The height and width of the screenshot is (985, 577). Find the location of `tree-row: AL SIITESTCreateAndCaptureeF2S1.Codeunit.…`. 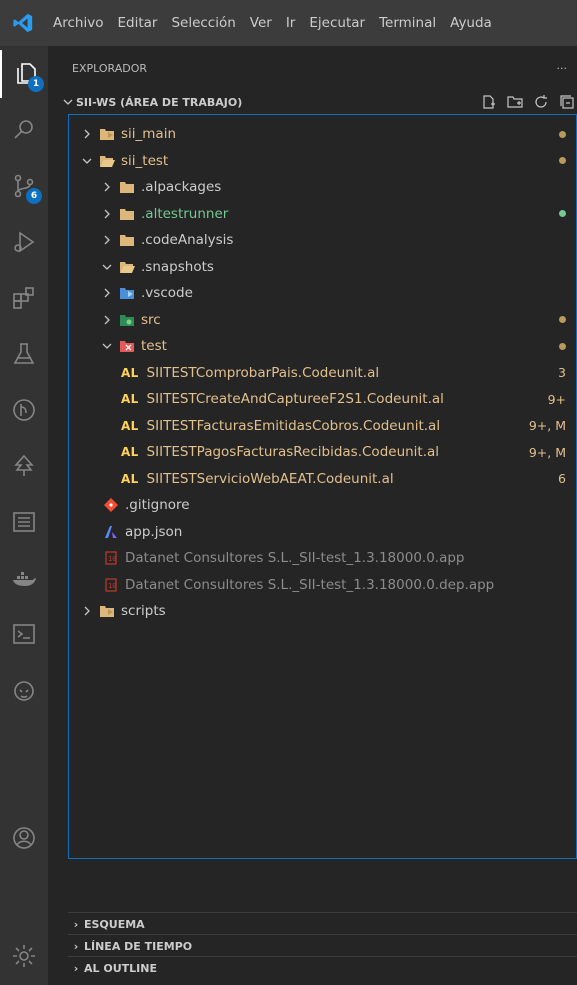

tree-row: AL SIITESTCreateAndCaptureeF2S1.Codeunit.… is located at coordinates (322, 399).